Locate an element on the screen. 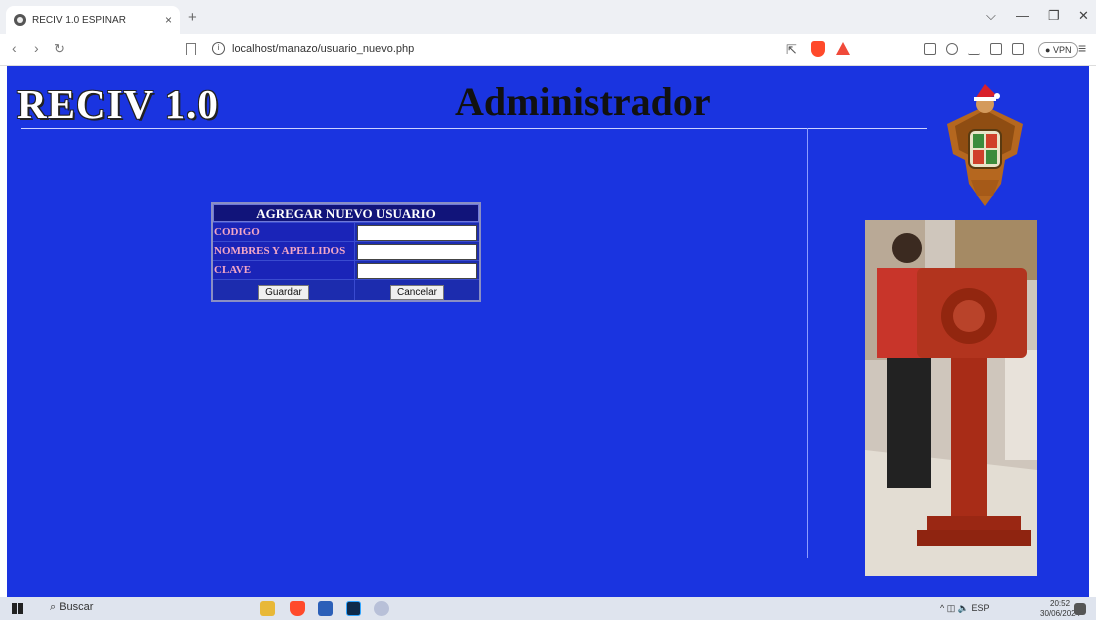 This screenshot has height=620, width=1096. globe-icon is located at coordinates (20, 20).